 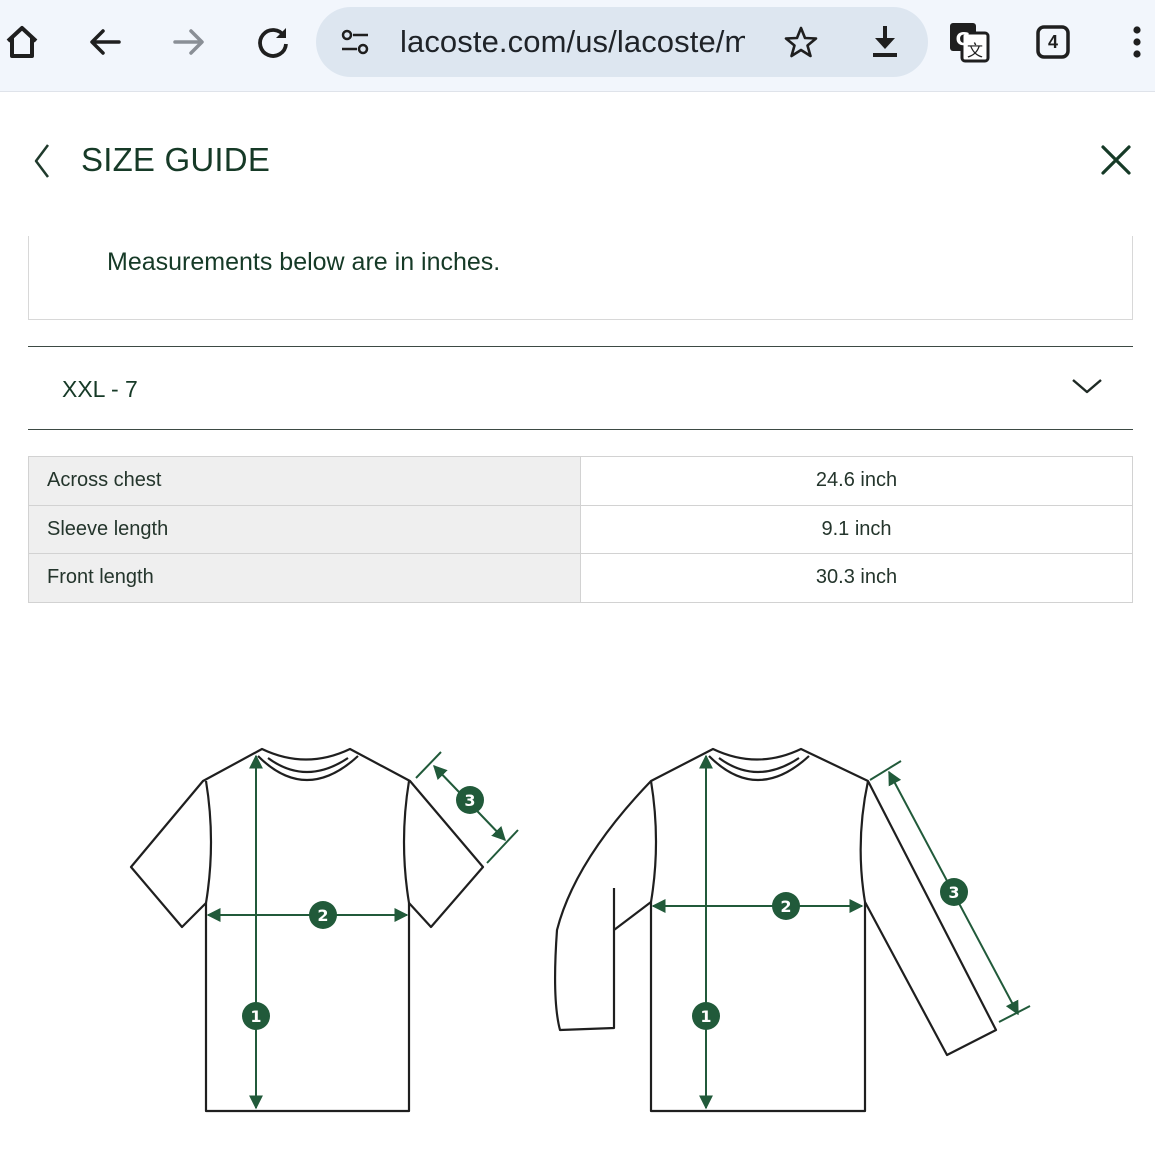 What do you see at coordinates (841, 932) in the screenshot?
I see `long-sleeve-measure-lines` at bounding box center [841, 932].